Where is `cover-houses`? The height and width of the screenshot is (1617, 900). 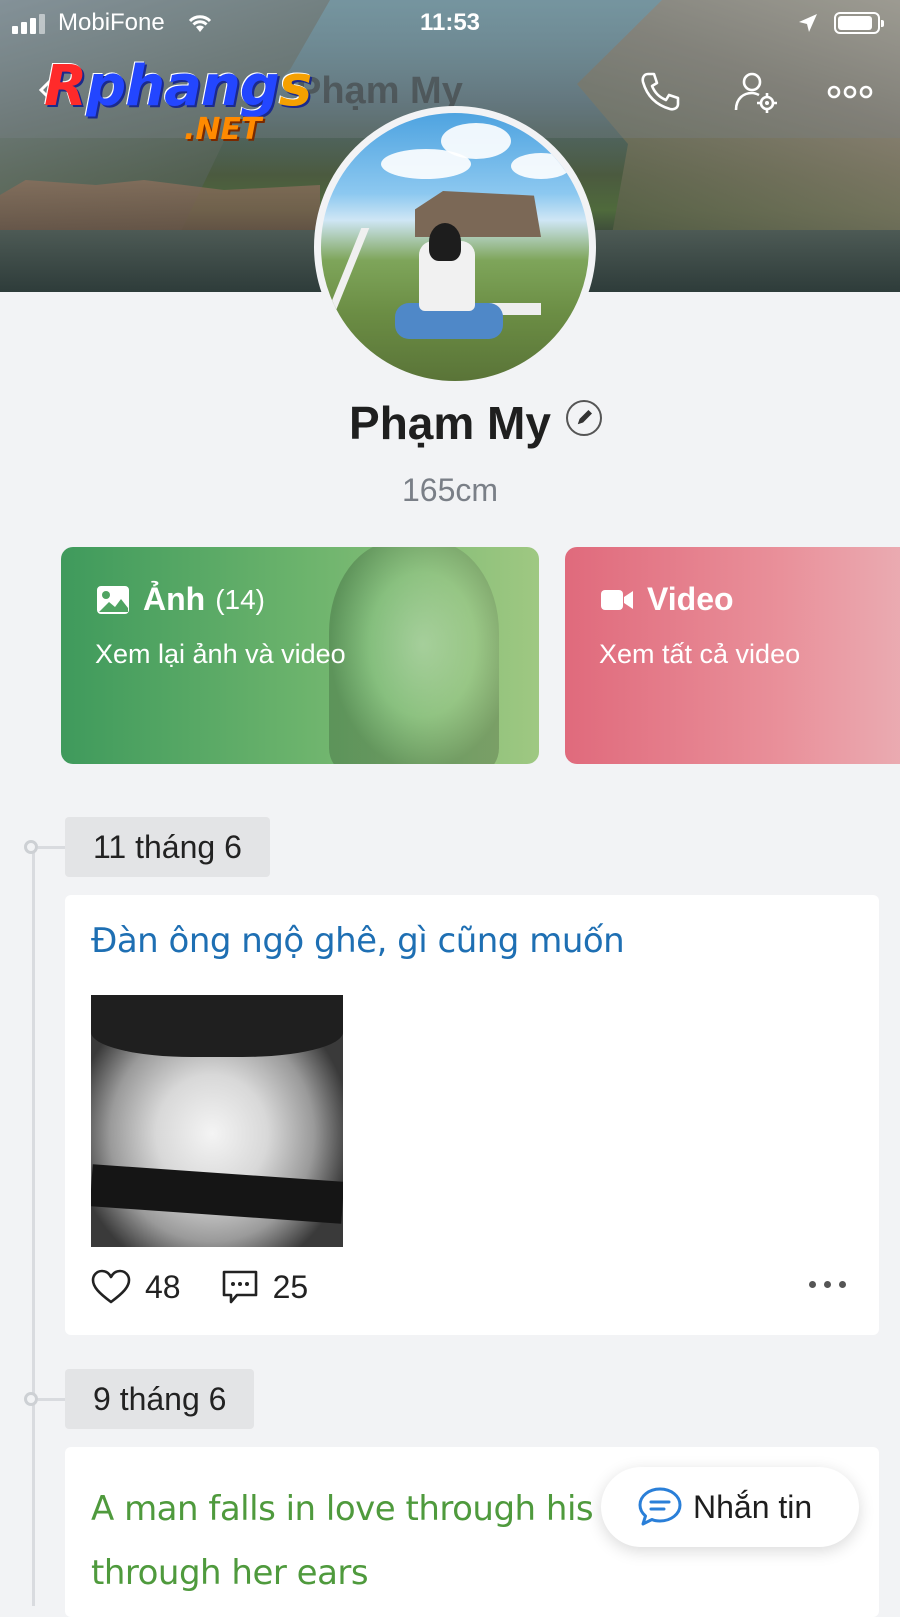
cover-houses is located at coordinates (160, 205).